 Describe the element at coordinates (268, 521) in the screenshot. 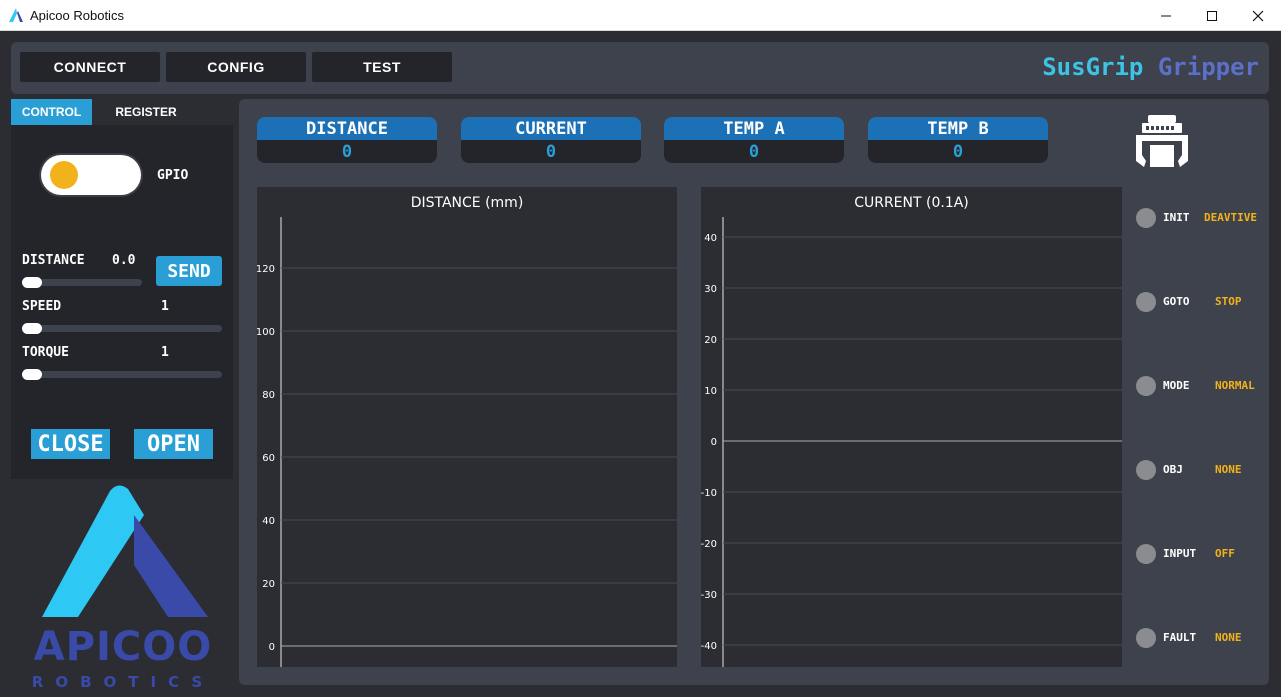

I see `distance-y-tick-label: 40` at that location.